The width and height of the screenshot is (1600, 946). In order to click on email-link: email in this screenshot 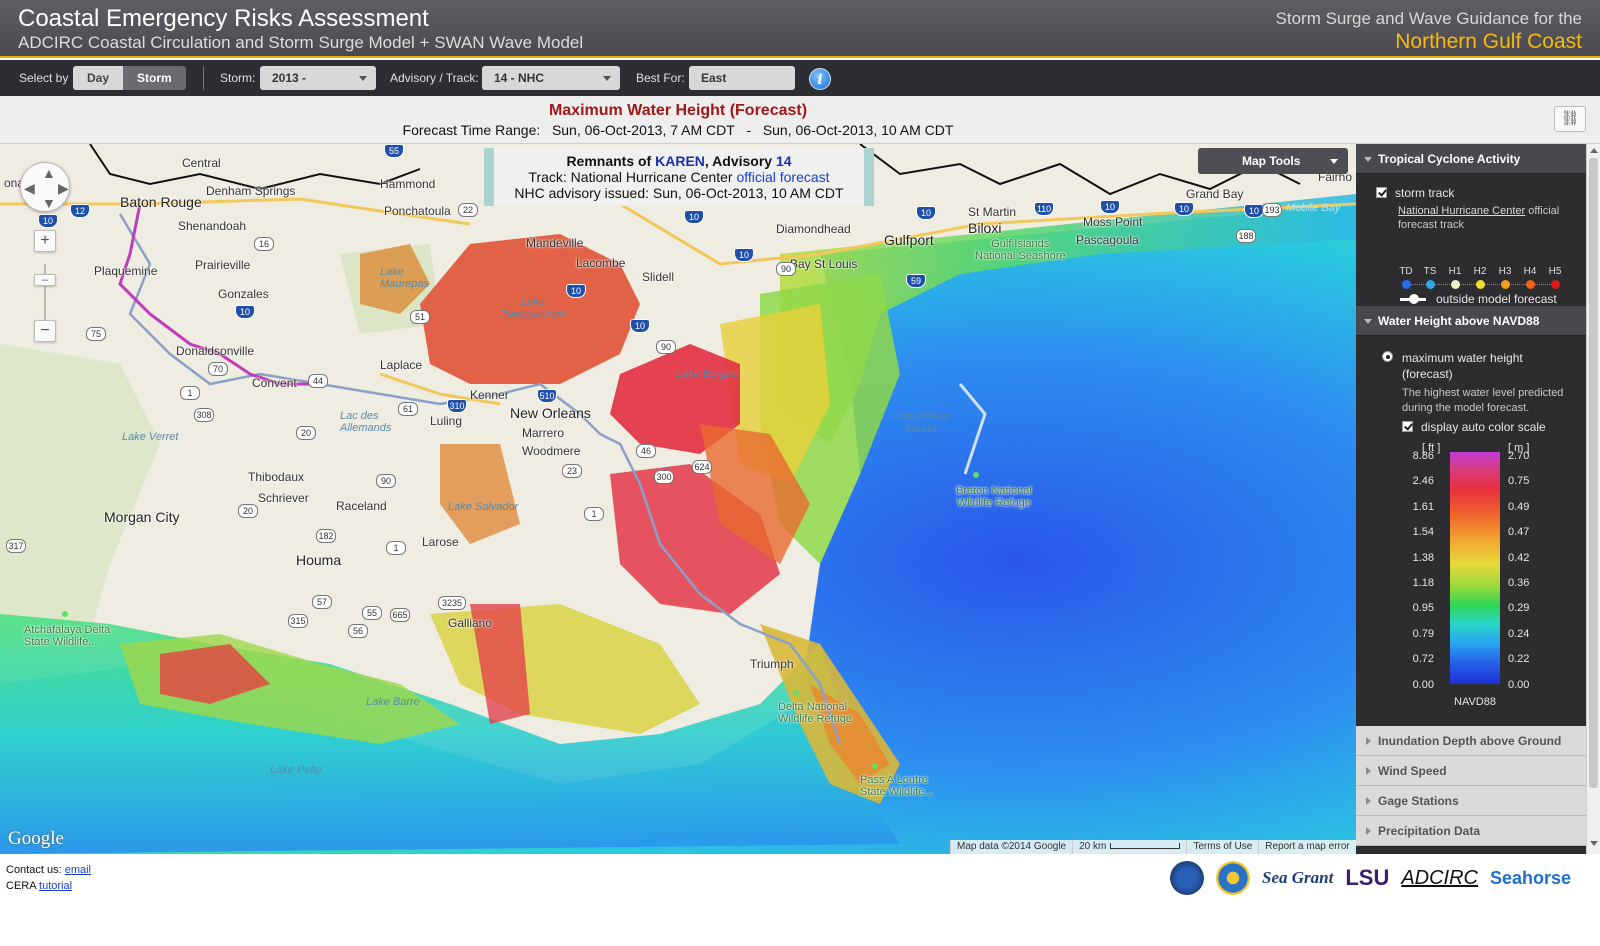, I will do `click(78, 870)`.